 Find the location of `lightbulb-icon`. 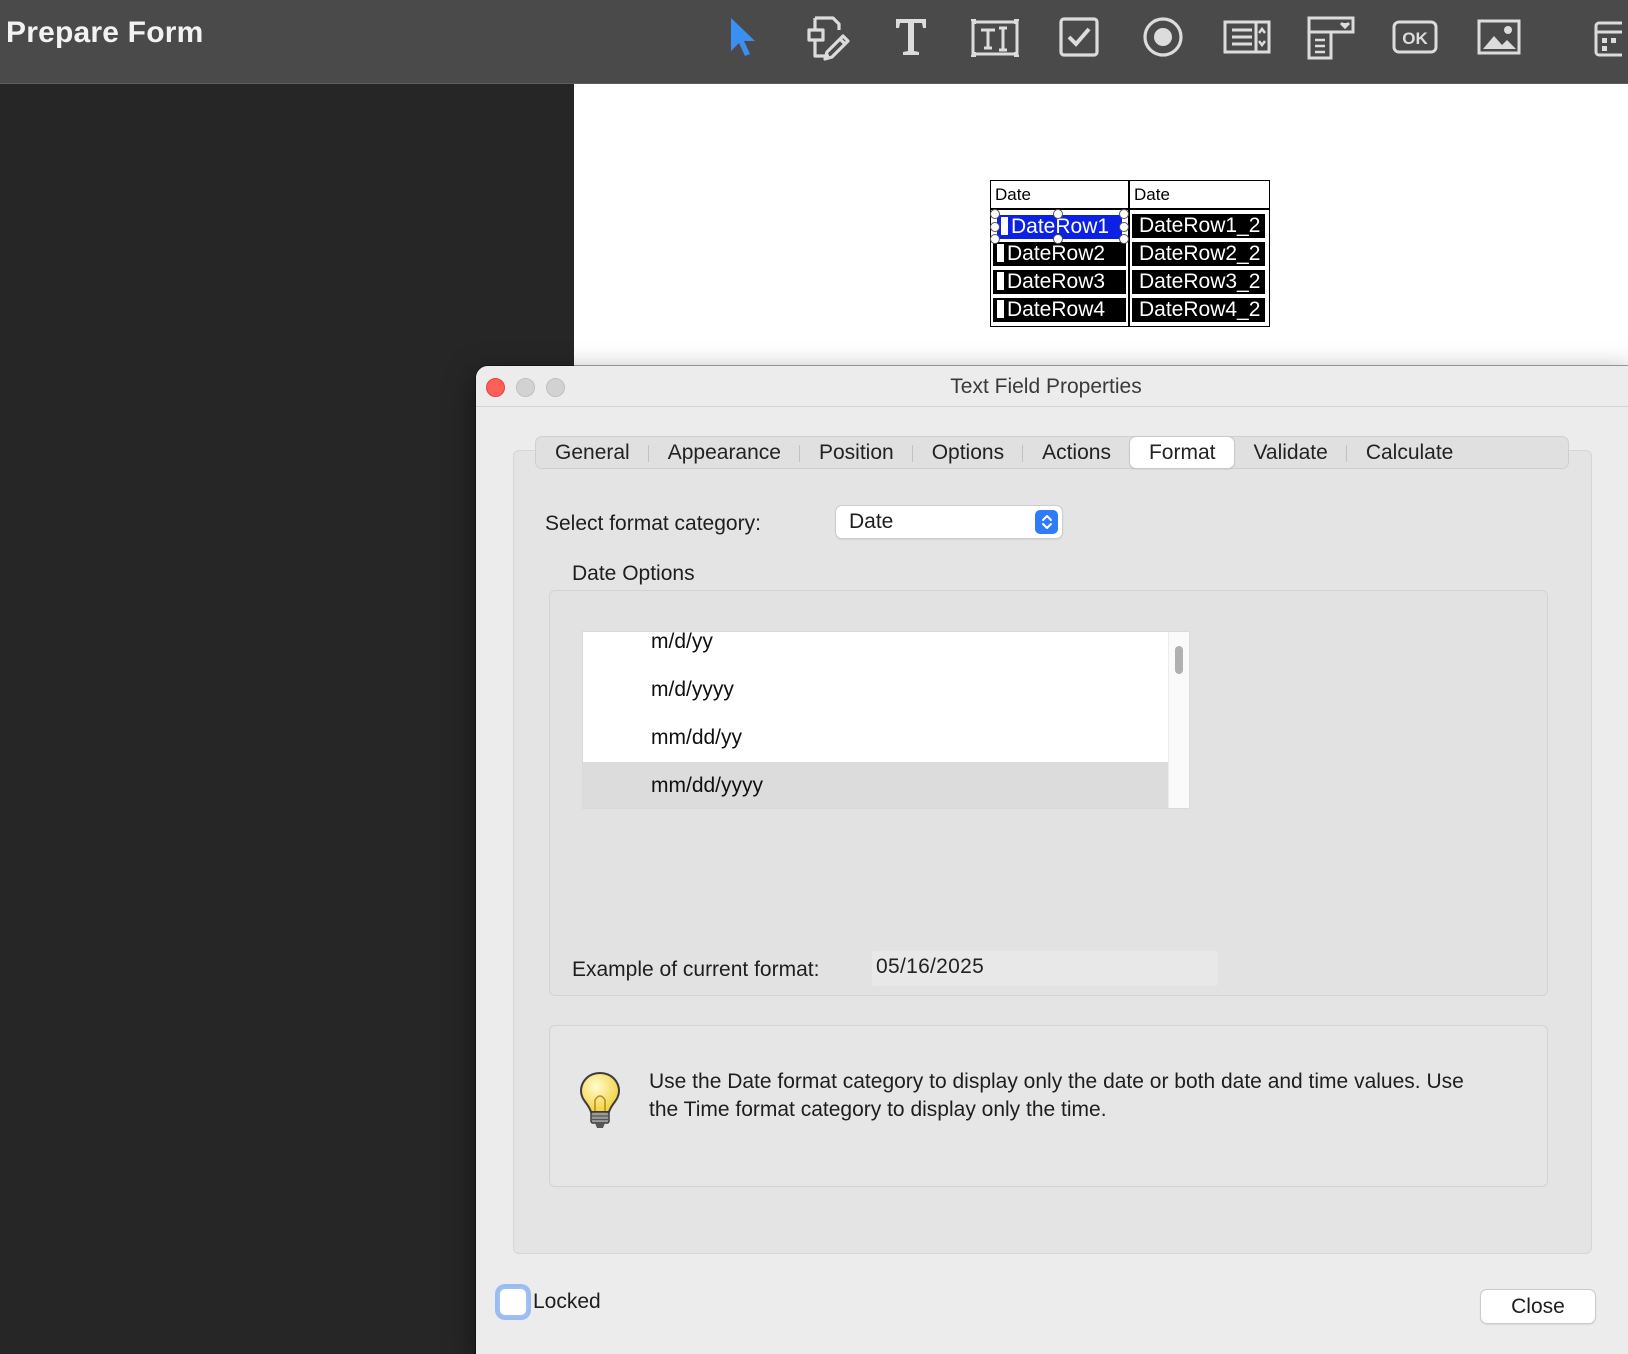

lightbulb-icon is located at coordinates (600, 1103).